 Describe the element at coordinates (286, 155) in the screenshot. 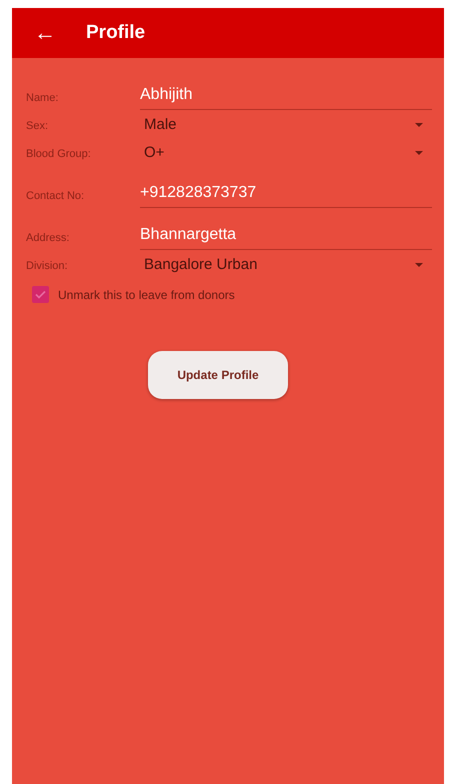

I see `dropdown: O+` at that location.